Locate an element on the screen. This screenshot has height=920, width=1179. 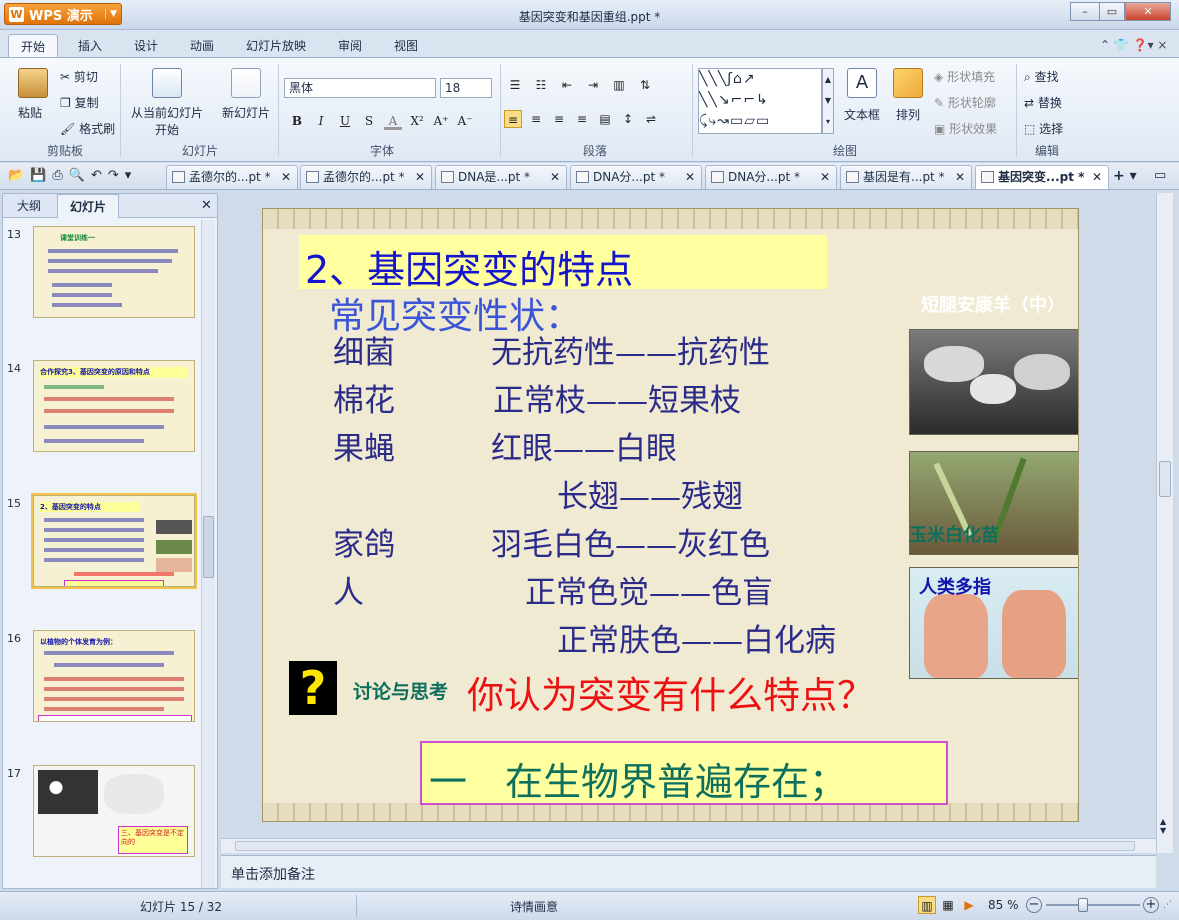
increase-indent-icon: ⇥ is located at coordinates (593, 85).